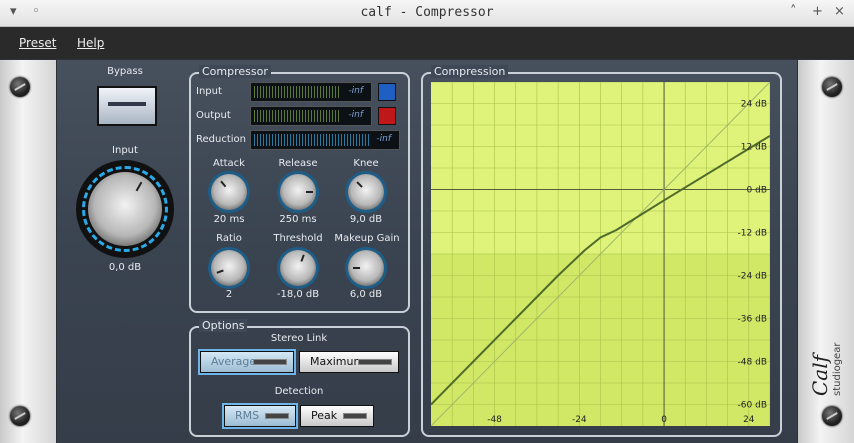 Image resolution: width=854 pixels, height=443 pixels. Describe the element at coordinates (752, 277) in the screenshot. I see `y-tick-label: -24 dB` at that location.